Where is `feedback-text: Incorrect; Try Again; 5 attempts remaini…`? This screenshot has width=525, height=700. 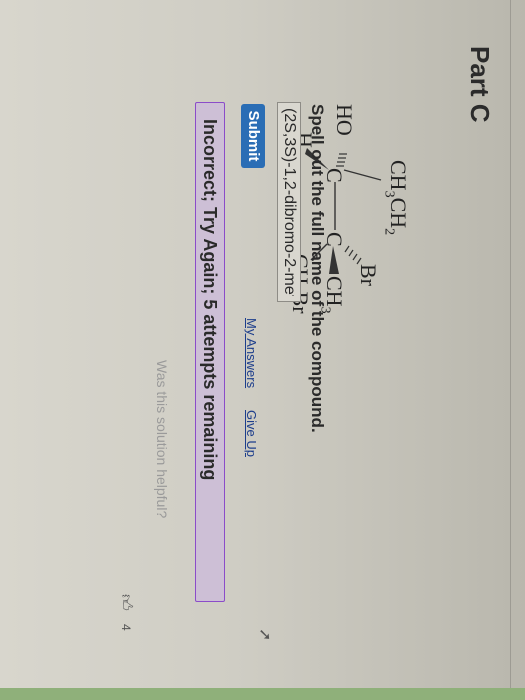
feedback-text: Incorrect; Try Again; 5 attempts remaini… is located at coordinates (210, 300).